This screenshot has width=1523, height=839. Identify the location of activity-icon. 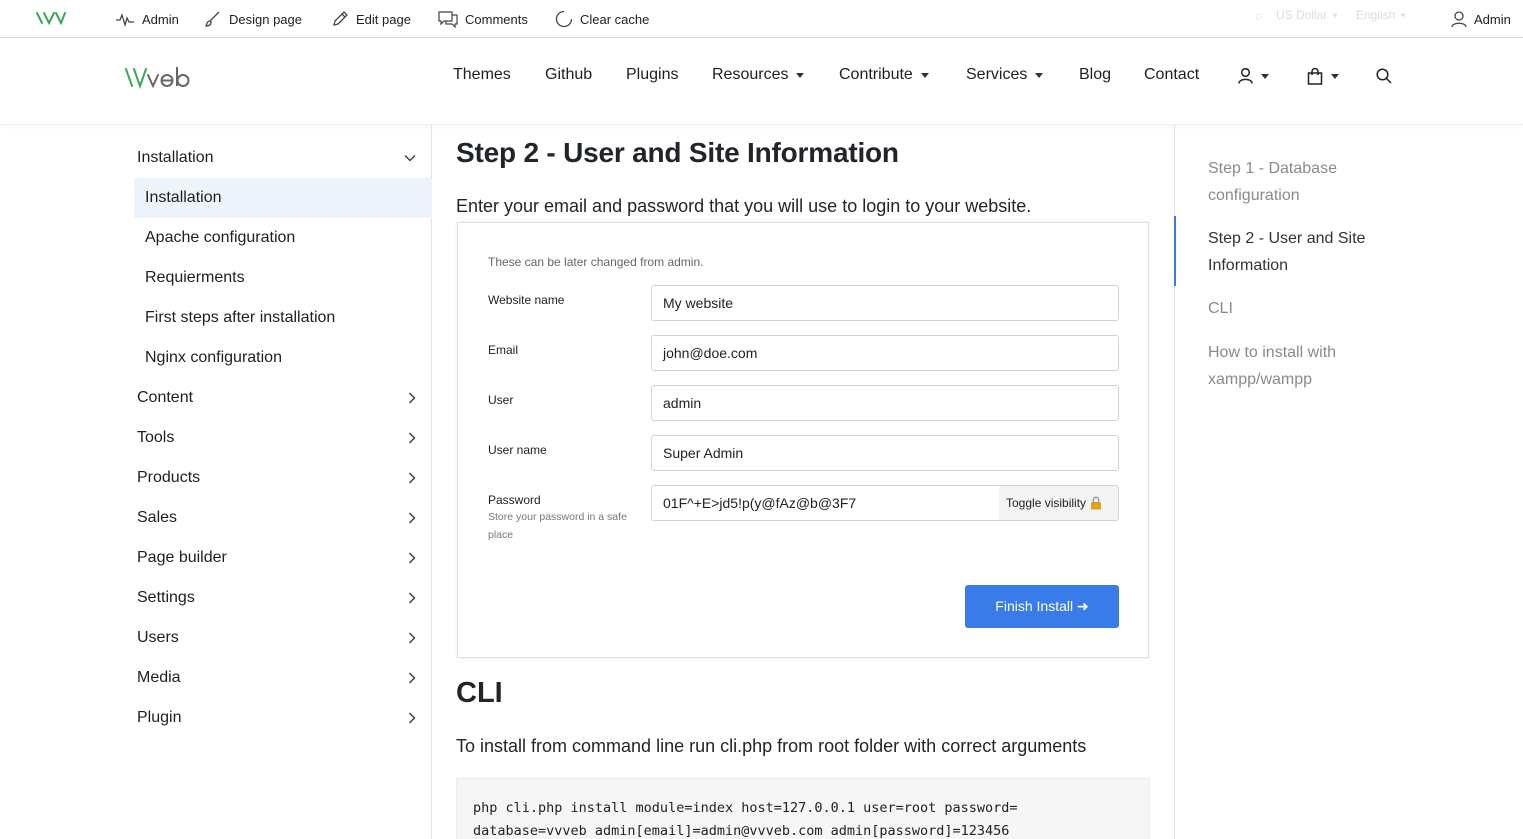
(125, 20).